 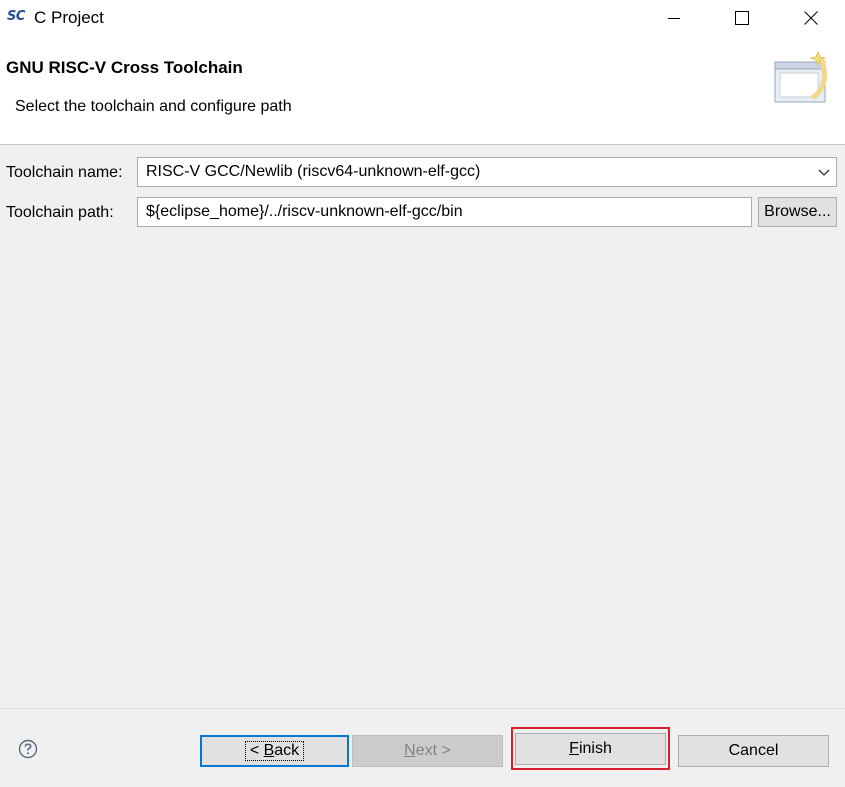 What do you see at coordinates (422, 708) in the screenshot?
I see `footer-divider` at bounding box center [422, 708].